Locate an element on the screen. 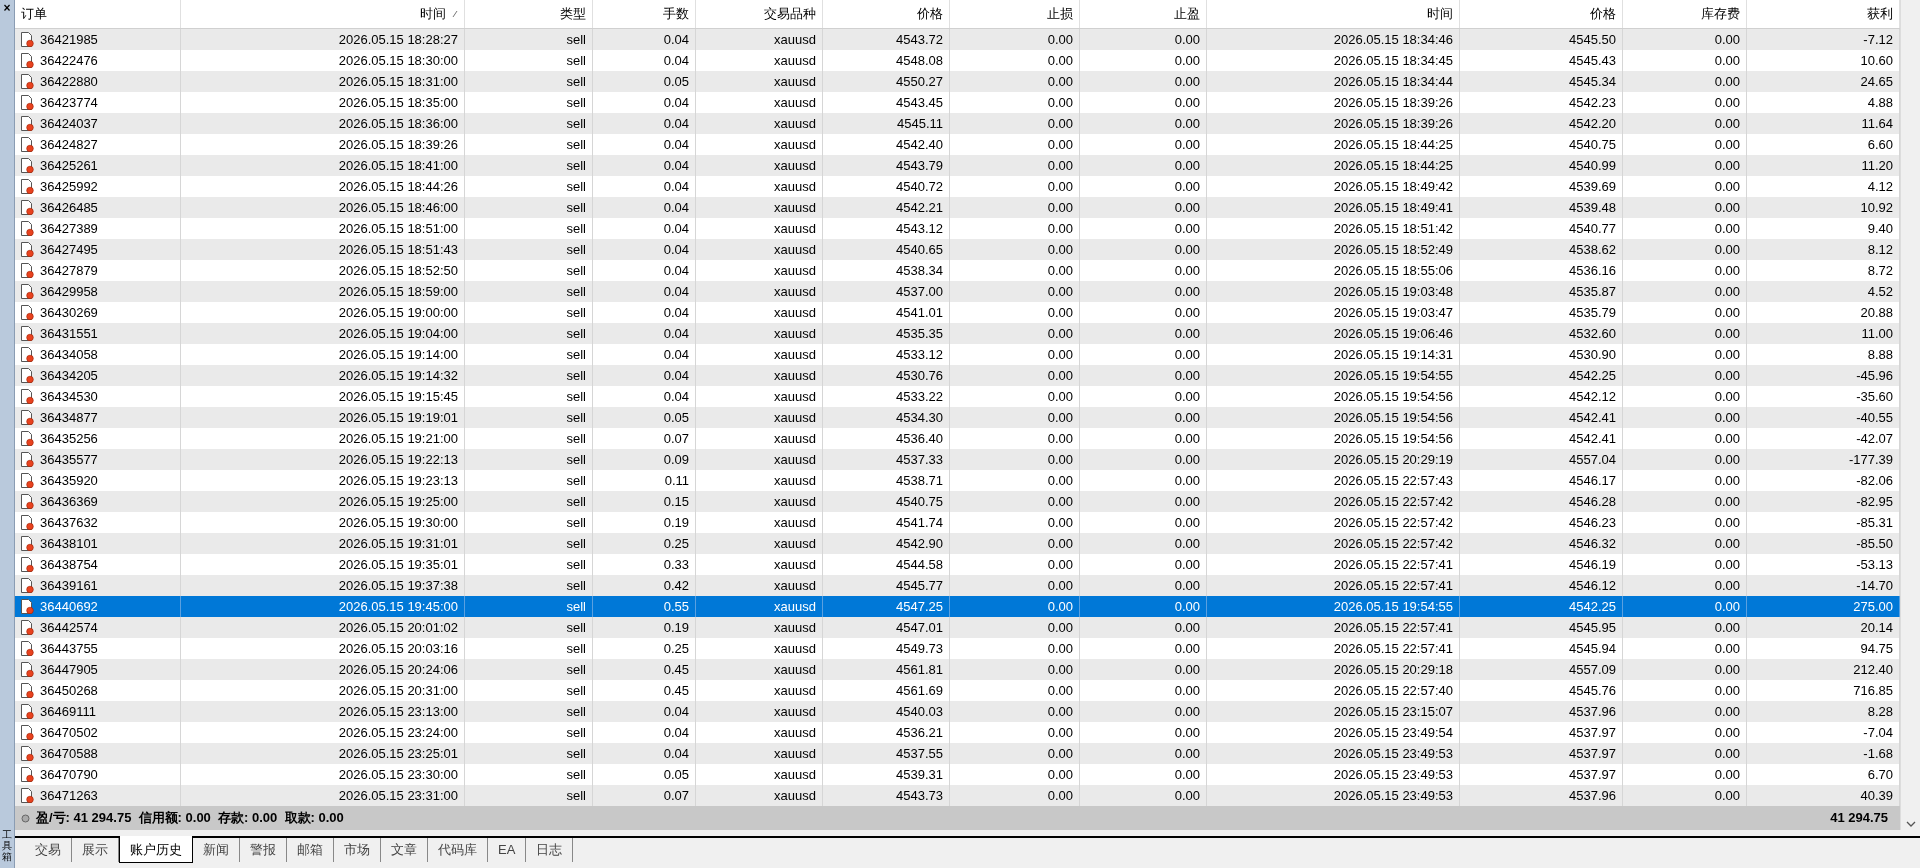  table-cell-text: 4544.58 is located at coordinates (919, 564).